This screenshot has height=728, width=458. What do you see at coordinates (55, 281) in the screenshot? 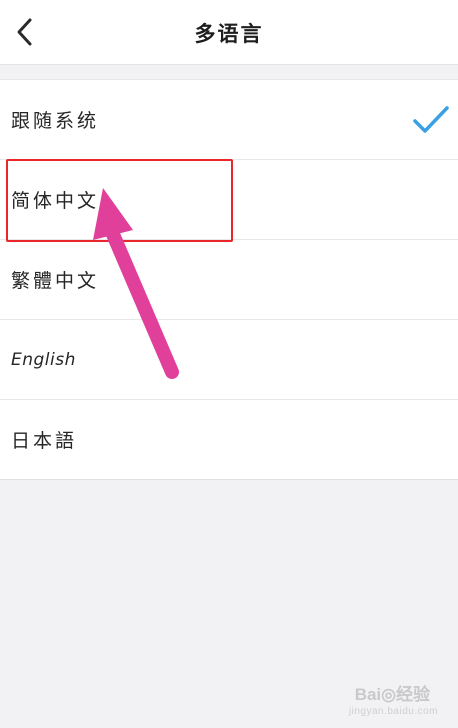
I see `language-label: 繁體中文` at bounding box center [55, 281].